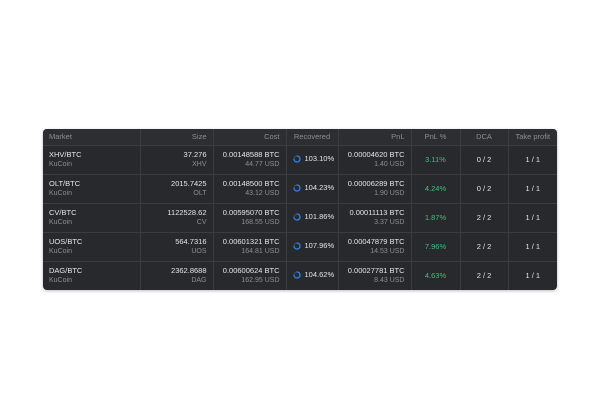 Image resolution: width=600 pixels, height=420 pixels. I want to click on pnl-btc: 0.00011113 BTC, so click(377, 212).